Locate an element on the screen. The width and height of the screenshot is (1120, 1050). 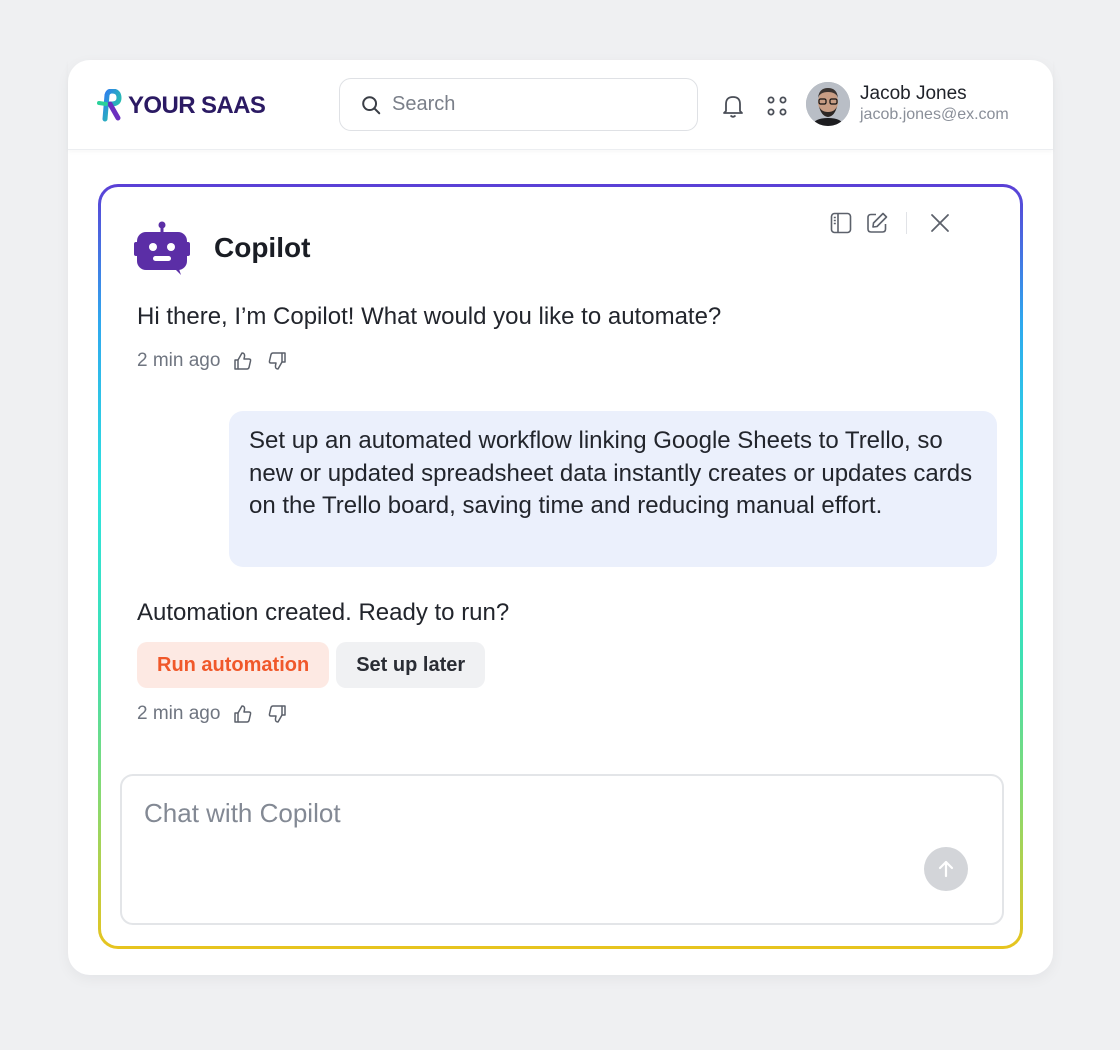
user-profile: Jacob Jones jacob.jones@ex.com is located at coordinates (907, 104).